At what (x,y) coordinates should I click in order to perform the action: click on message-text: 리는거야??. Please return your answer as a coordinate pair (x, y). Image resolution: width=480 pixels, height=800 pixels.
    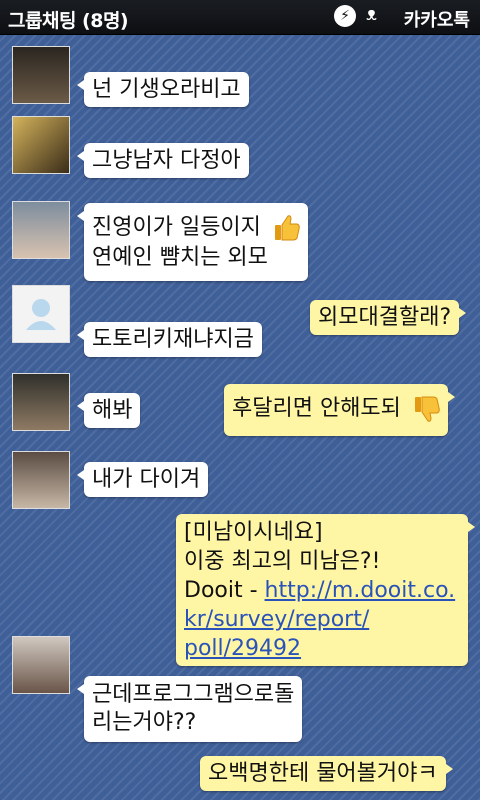
    Looking at the image, I should click on (144, 722).